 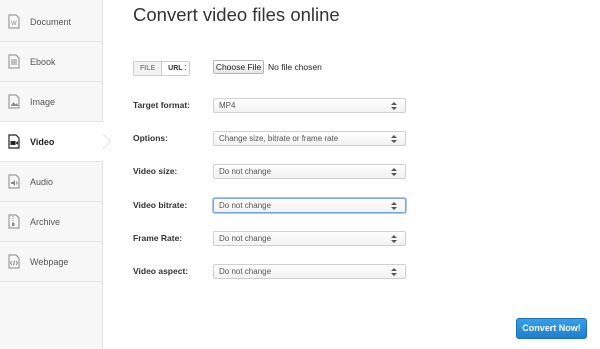 I want to click on sidebar-item-video: Video, so click(x=51, y=142).